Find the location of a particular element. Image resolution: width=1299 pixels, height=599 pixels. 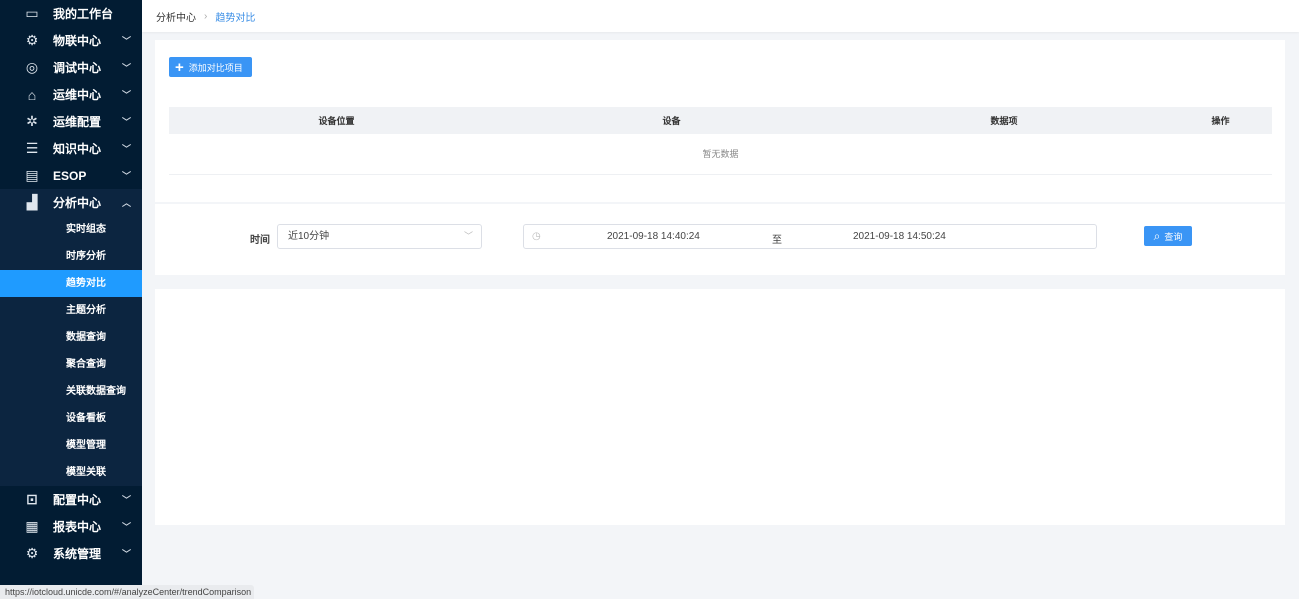

sidebar-item: ⚙ 物联中心 ﹀ is located at coordinates (71, 40).